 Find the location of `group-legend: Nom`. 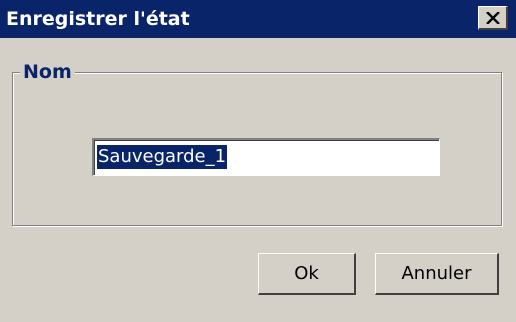

group-legend: Nom is located at coordinates (47, 72).